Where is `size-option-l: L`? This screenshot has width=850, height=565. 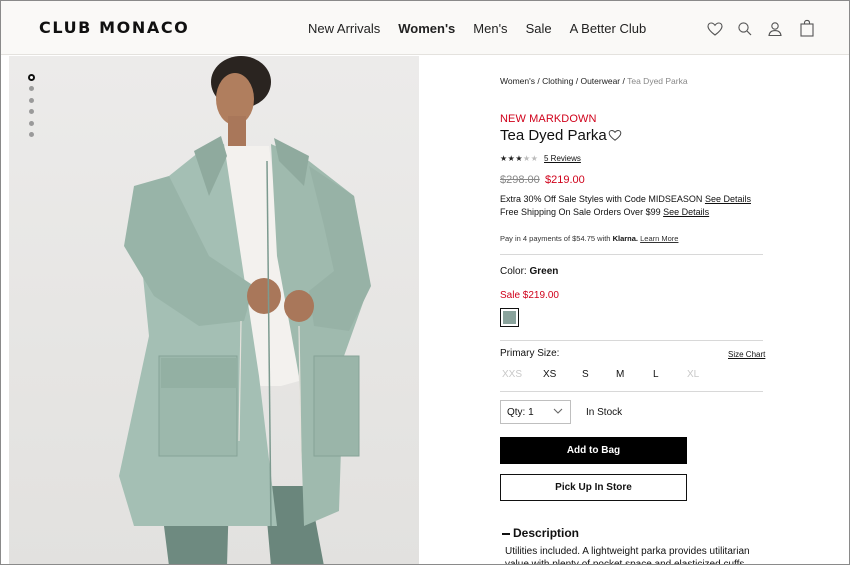 size-option-l: L is located at coordinates (656, 374).